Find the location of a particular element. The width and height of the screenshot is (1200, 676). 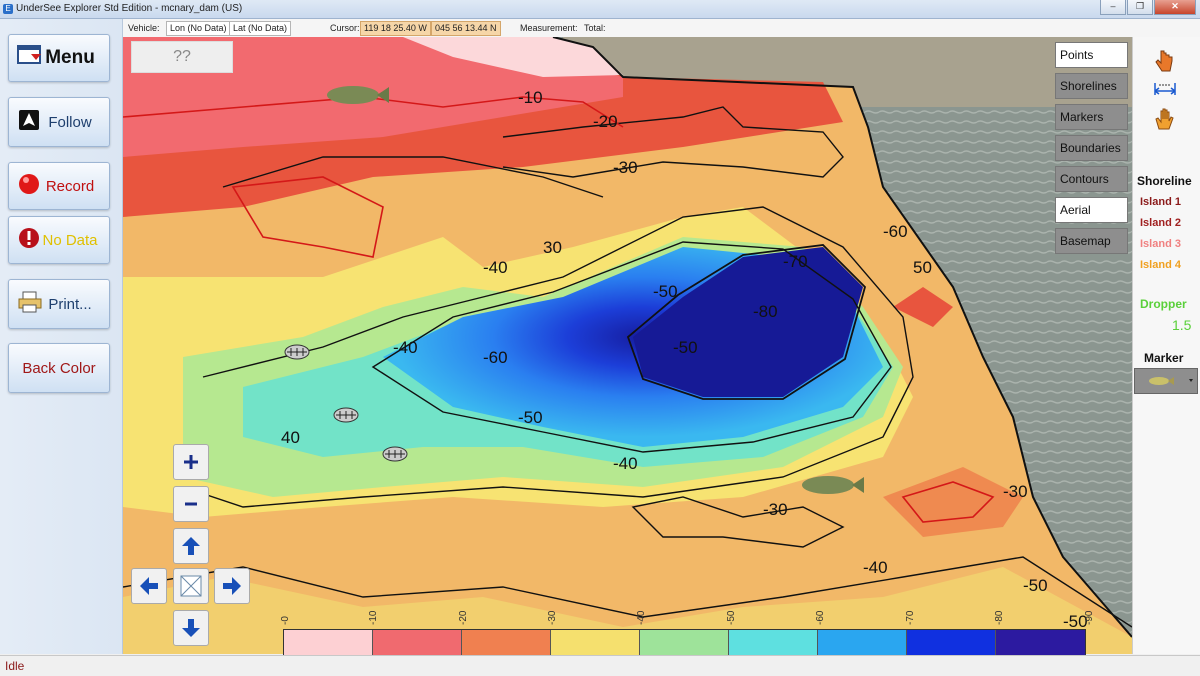

layer-points-toggle: Points is located at coordinates (1091, 55).